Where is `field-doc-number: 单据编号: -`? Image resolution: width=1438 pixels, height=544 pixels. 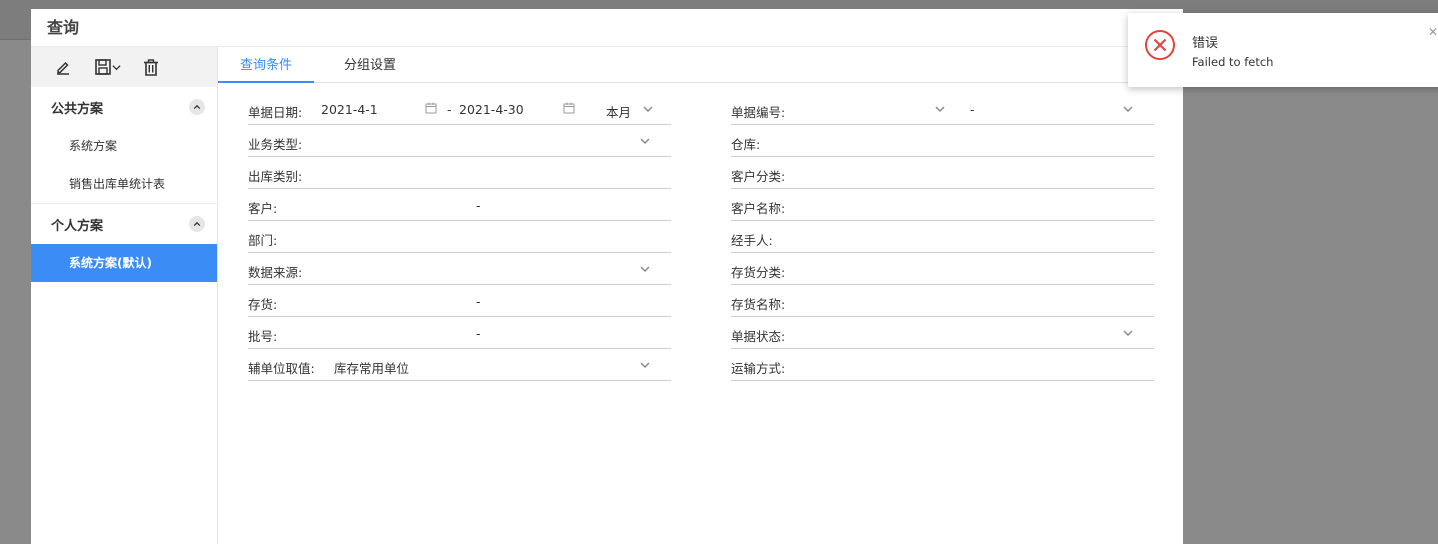 field-doc-number: 单据编号: - is located at coordinates (942, 109).